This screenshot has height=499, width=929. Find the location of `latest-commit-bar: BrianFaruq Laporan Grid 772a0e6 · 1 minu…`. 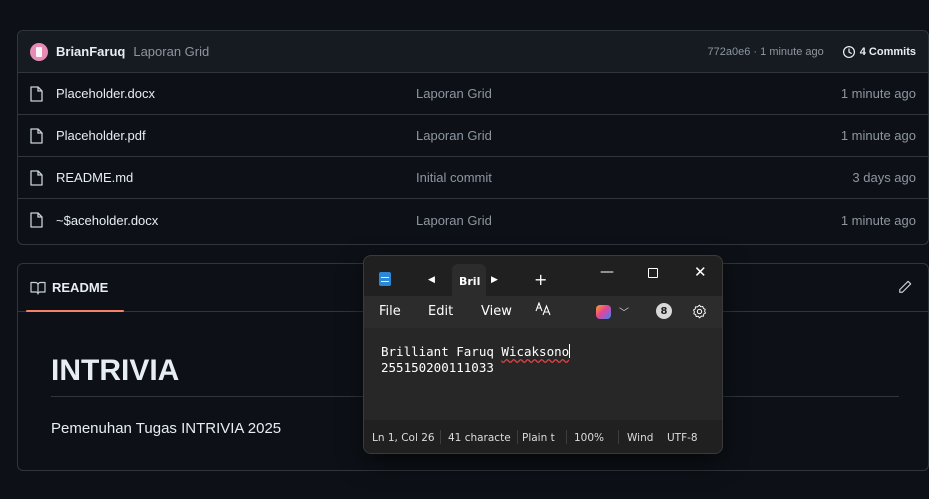

latest-commit-bar: BrianFaruq Laporan Grid 772a0e6 · 1 minu… is located at coordinates (473, 52).